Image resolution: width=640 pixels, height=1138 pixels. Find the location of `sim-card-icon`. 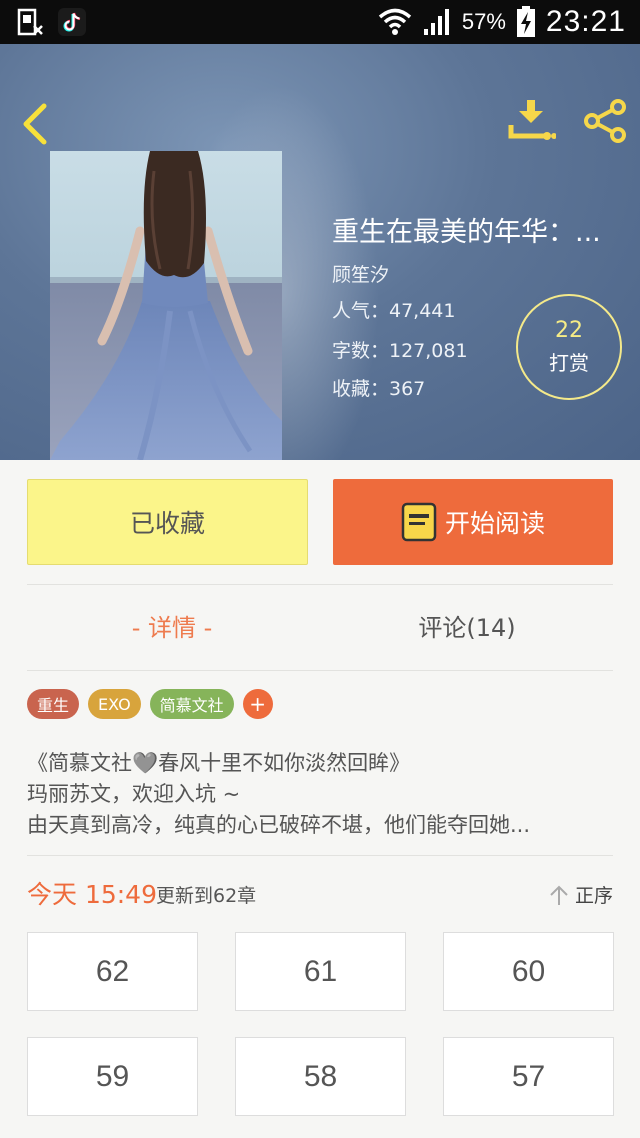

sim-card-icon is located at coordinates (30, 22).